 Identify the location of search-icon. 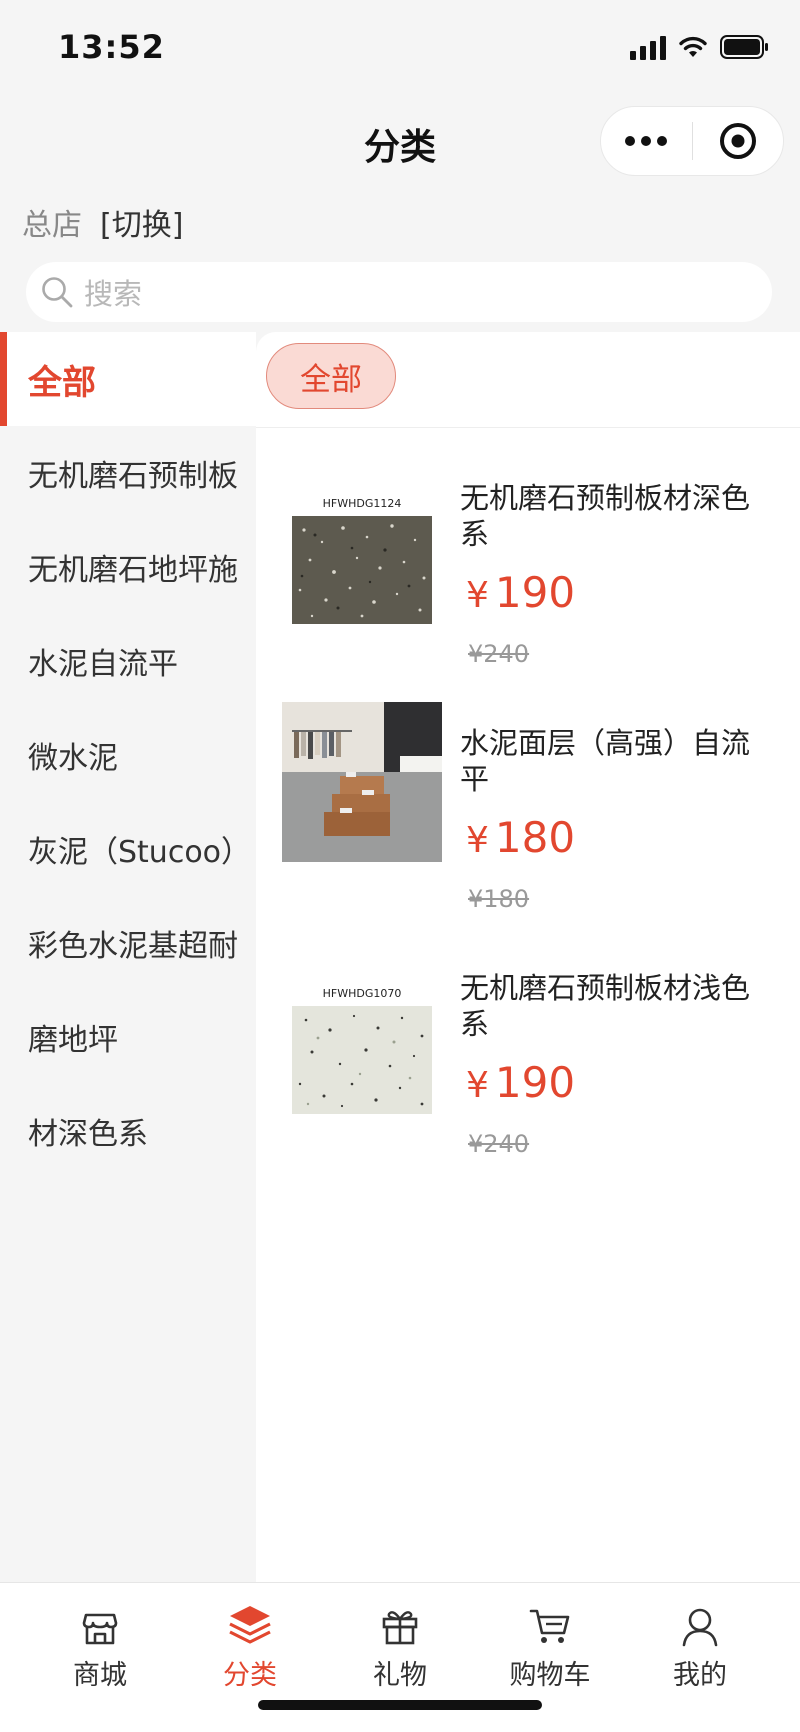
(57, 292).